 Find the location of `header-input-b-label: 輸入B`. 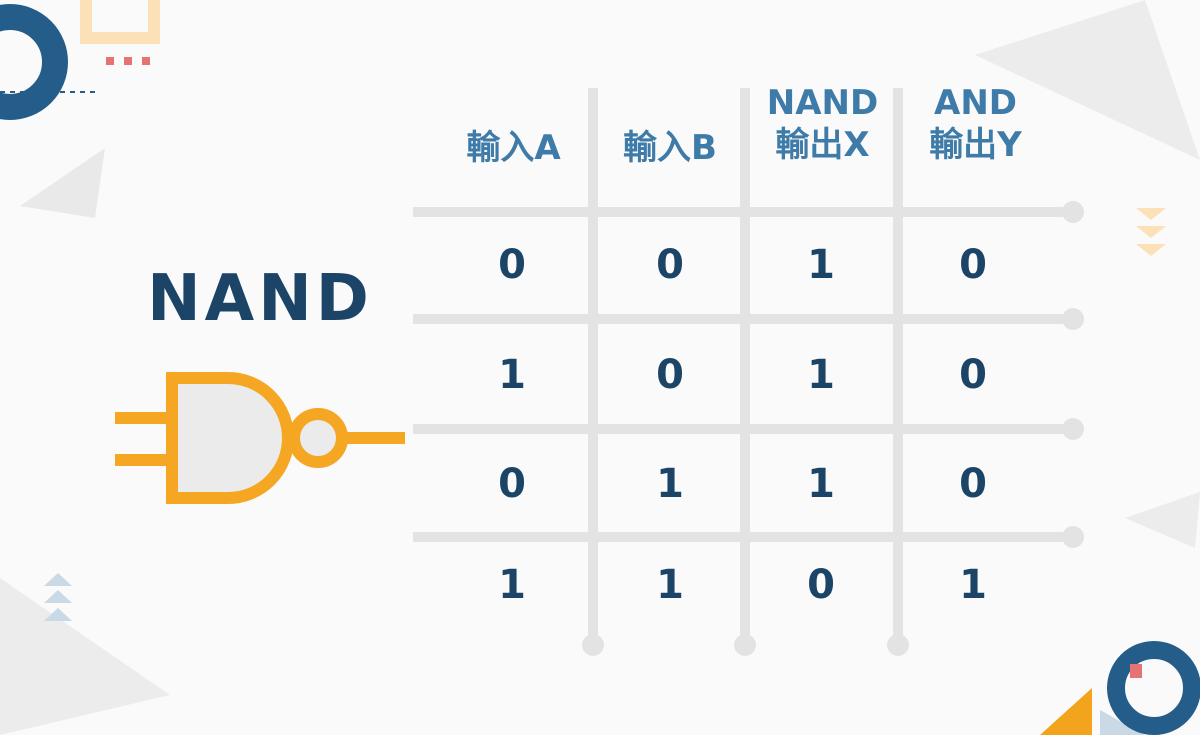

header-input-b-label: 輸入B is located at coordinates (670, 148).